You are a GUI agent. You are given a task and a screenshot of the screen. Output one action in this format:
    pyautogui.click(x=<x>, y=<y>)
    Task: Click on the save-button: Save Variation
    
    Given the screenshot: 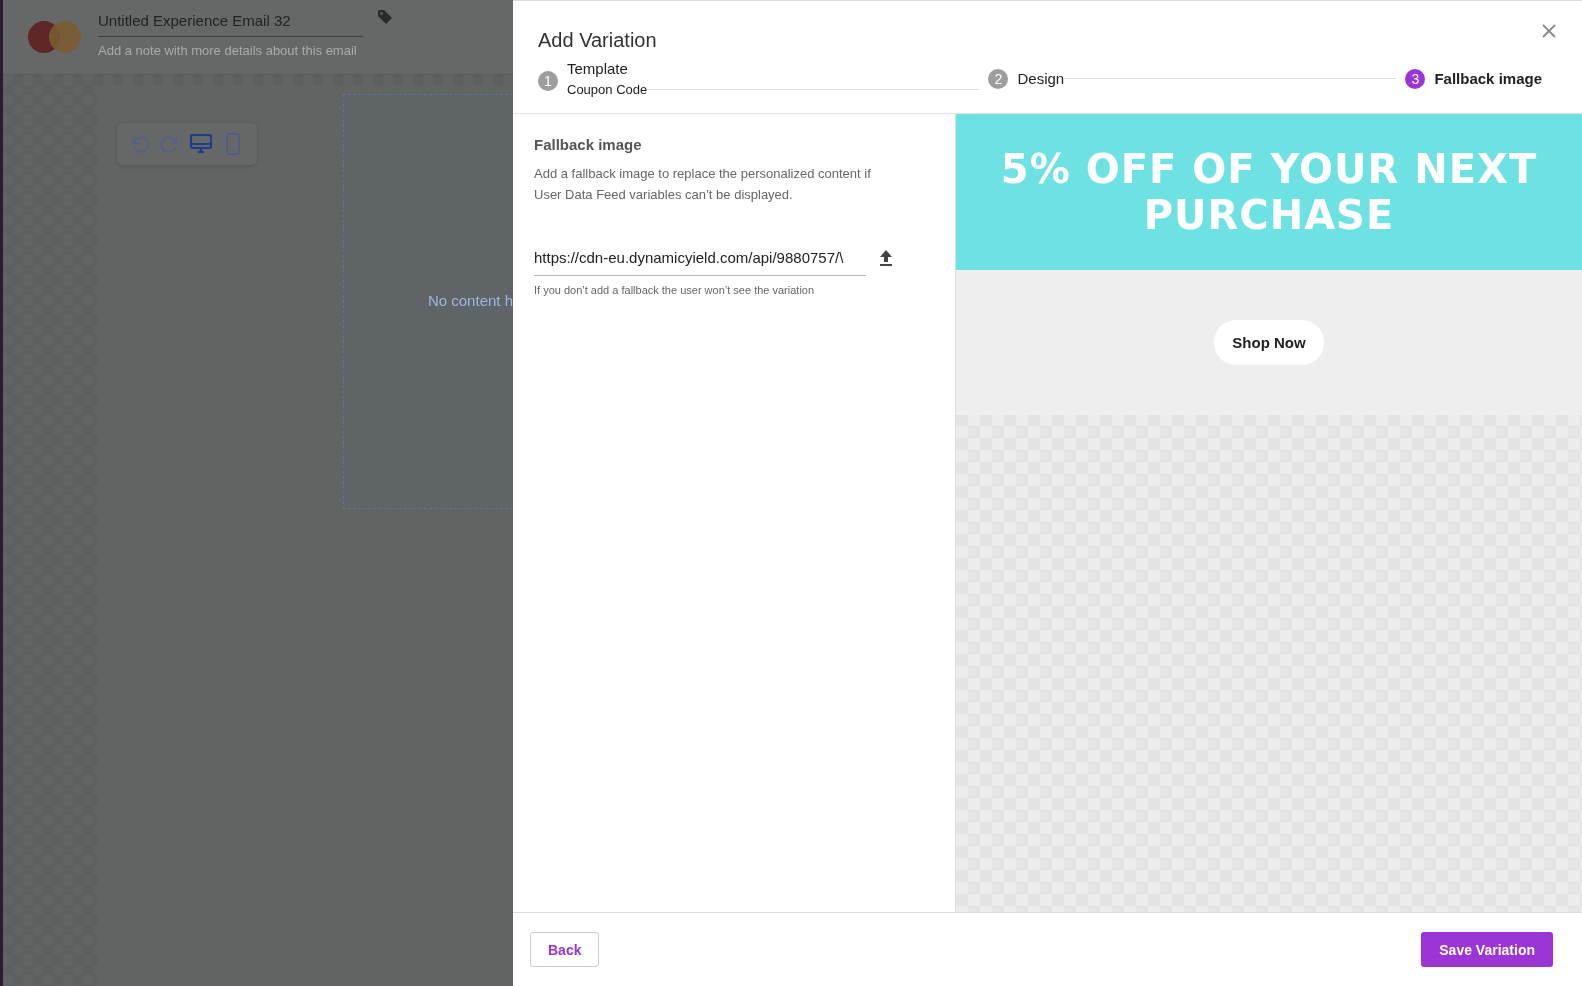 What is the action you would take?
    pyautogui.click(x=1487, y=949)
    